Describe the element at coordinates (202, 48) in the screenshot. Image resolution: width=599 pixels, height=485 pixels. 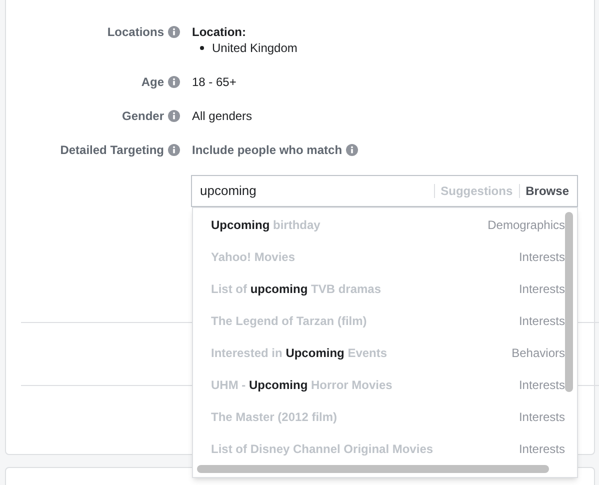
I see `bullet-icon` at that location.